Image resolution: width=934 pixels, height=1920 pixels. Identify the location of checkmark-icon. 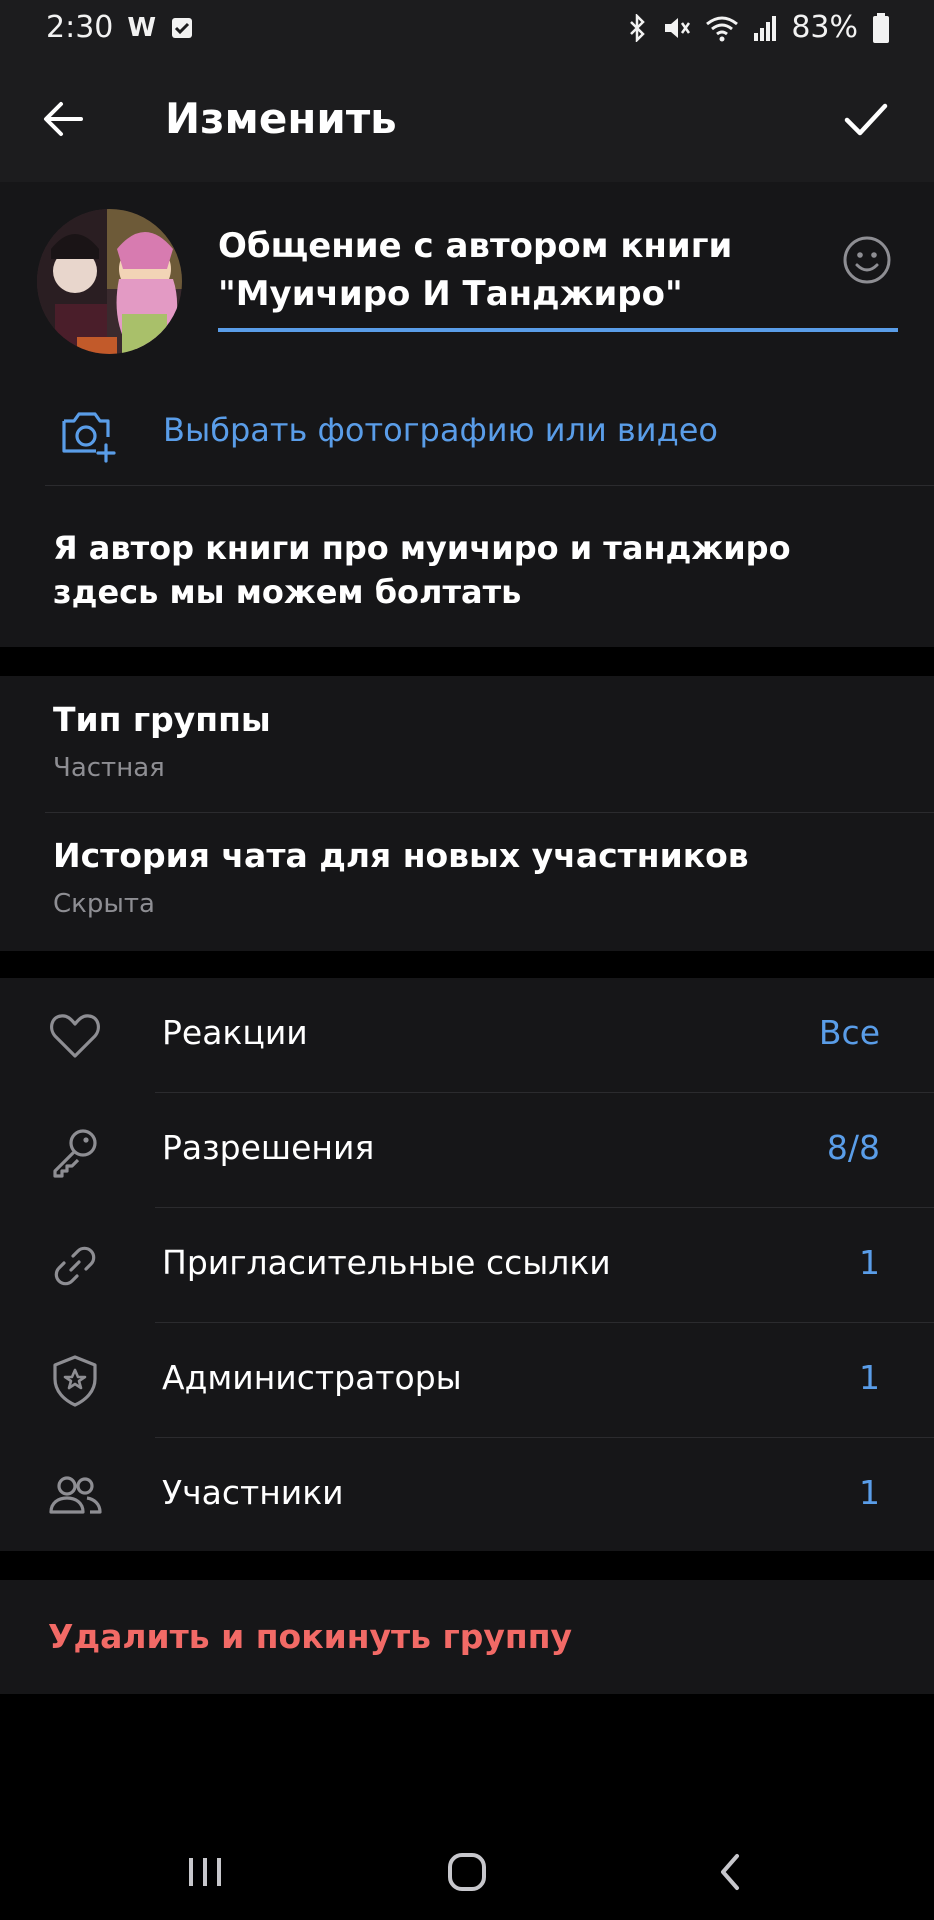
(866, 119).